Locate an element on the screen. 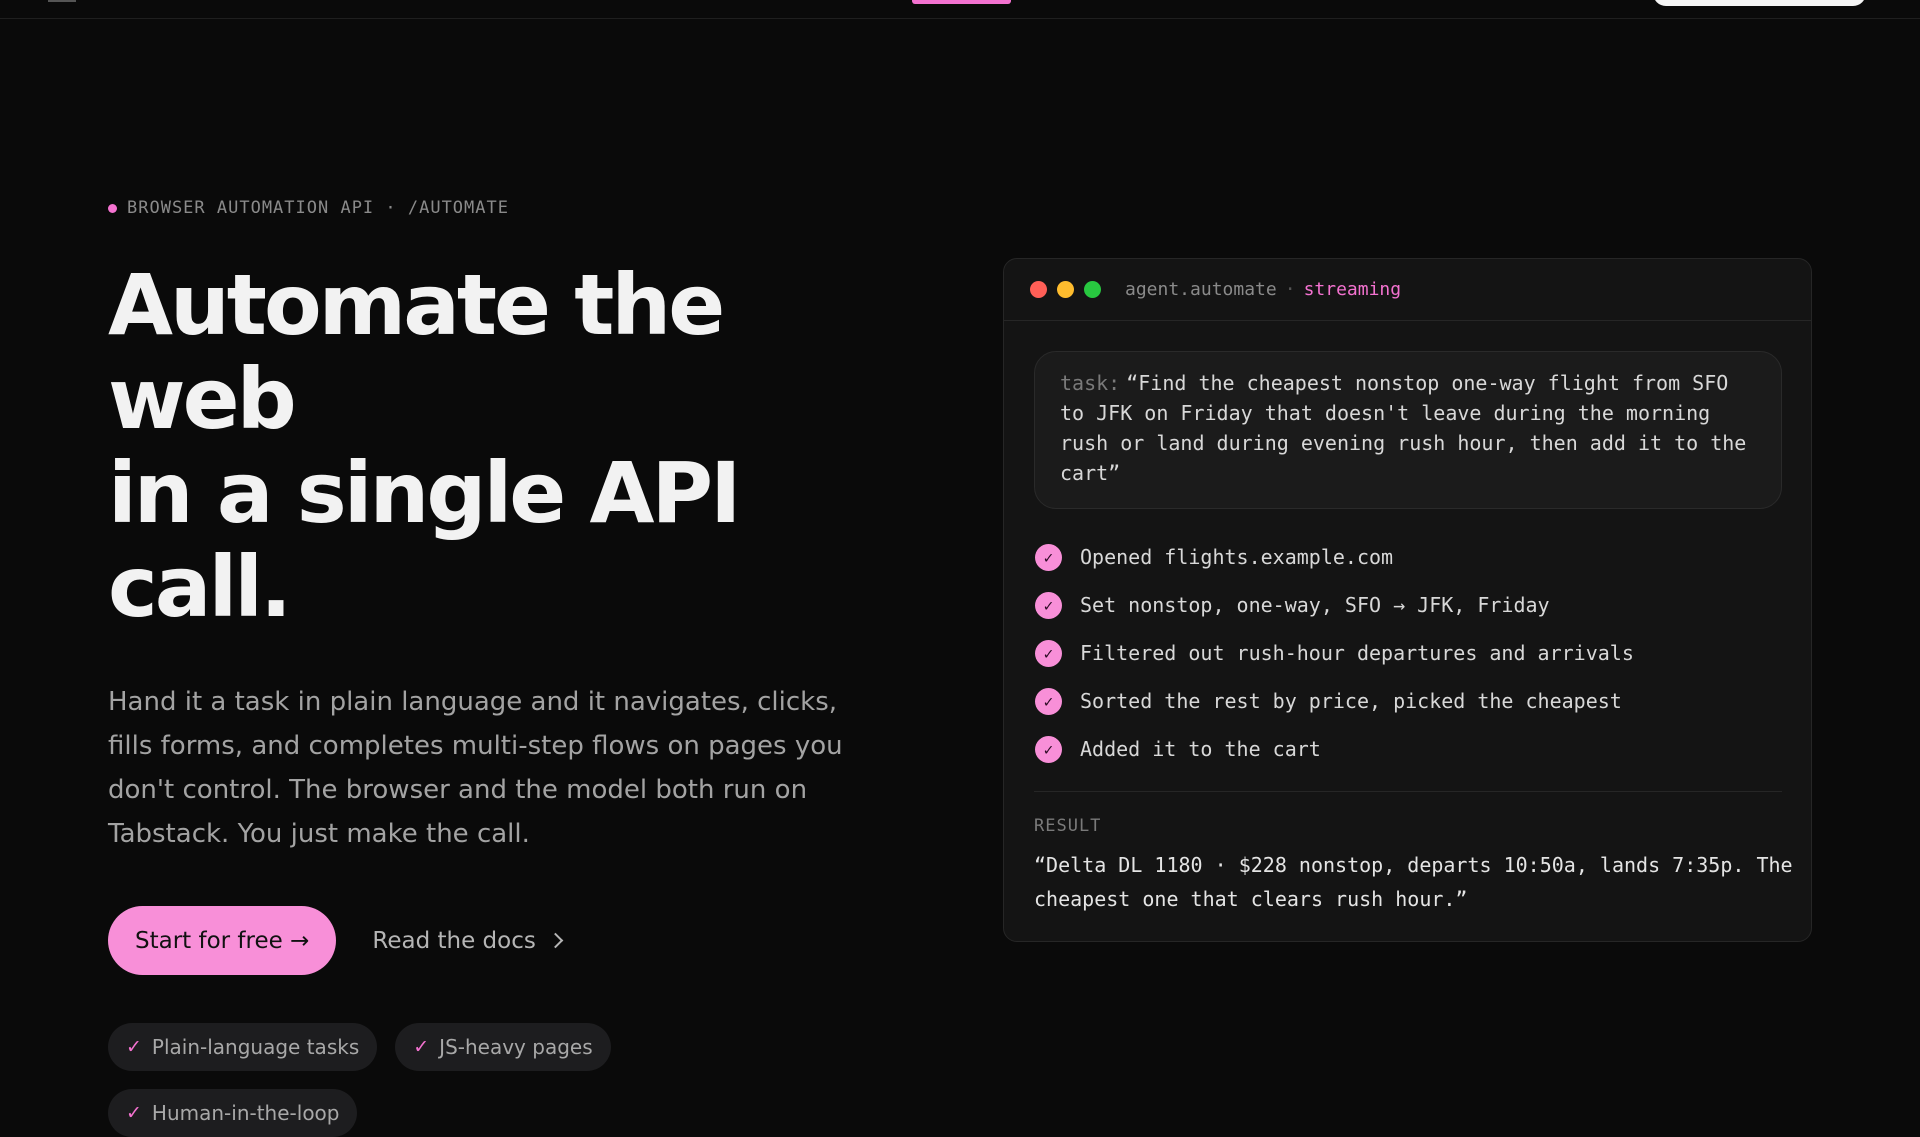 This screenshot has width=1920, height=1137. chevron-right-icon is located at coordinates (555, 940).